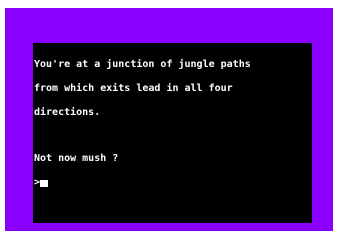 The height and width of the screenshot is (241, 338). Describe the element at coordinates (67, 112) in the screenshot. I see `description-line: directions.` at that location.